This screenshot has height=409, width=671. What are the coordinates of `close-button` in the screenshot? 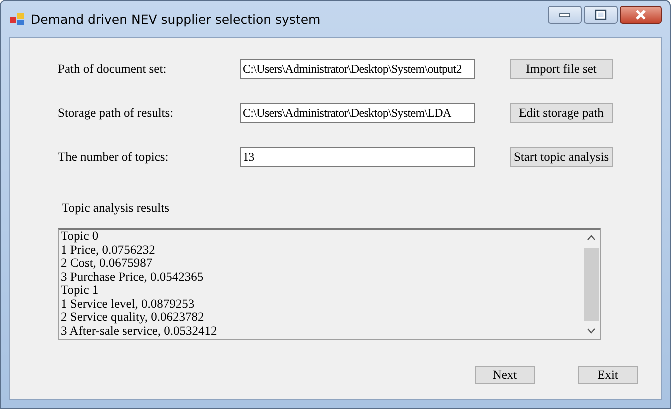 It's located at (641, 15).